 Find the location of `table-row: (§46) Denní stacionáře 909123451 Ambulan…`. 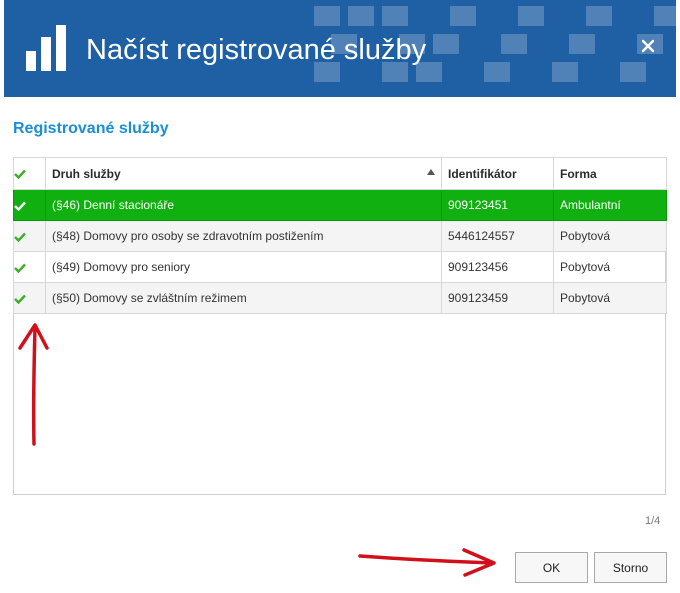

table-row: (§46) Denní stacionáře 909123451 Ambulan… is located at coordinates (340, 205).